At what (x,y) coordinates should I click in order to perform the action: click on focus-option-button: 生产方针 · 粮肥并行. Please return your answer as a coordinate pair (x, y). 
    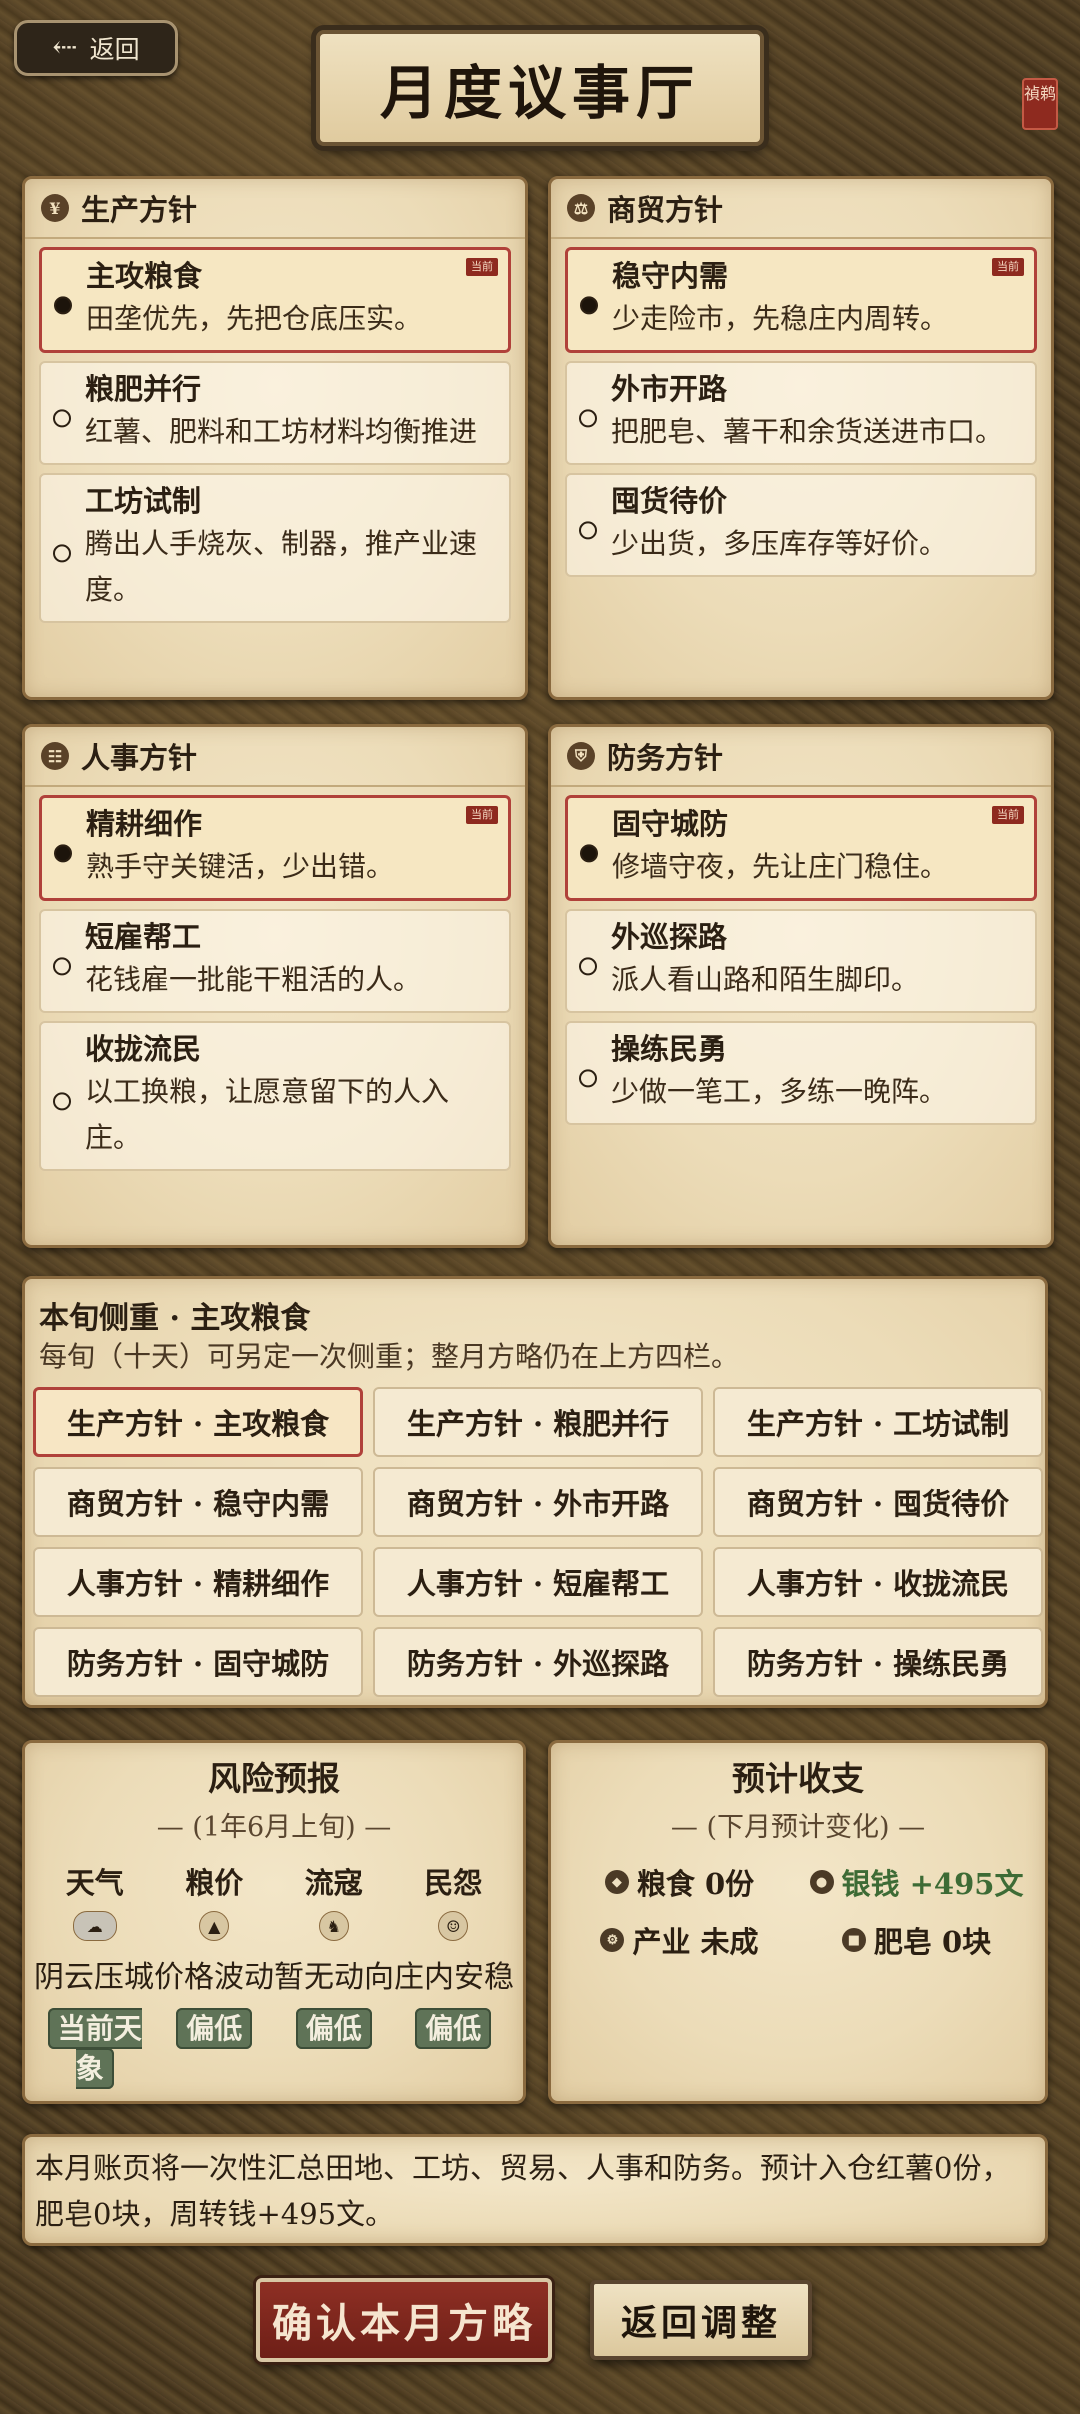
    Looking at the image, I should click on (538, 1422).